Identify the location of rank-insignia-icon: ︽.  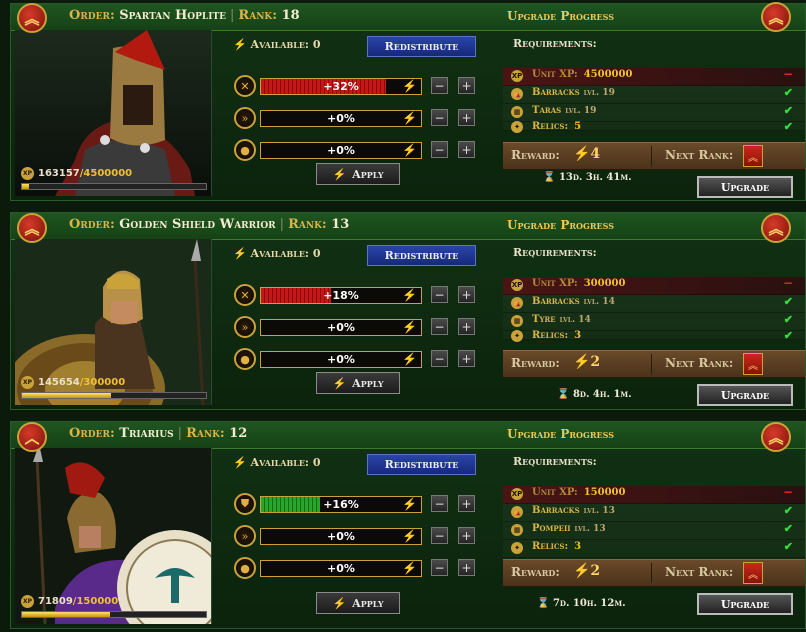
(32, 228).